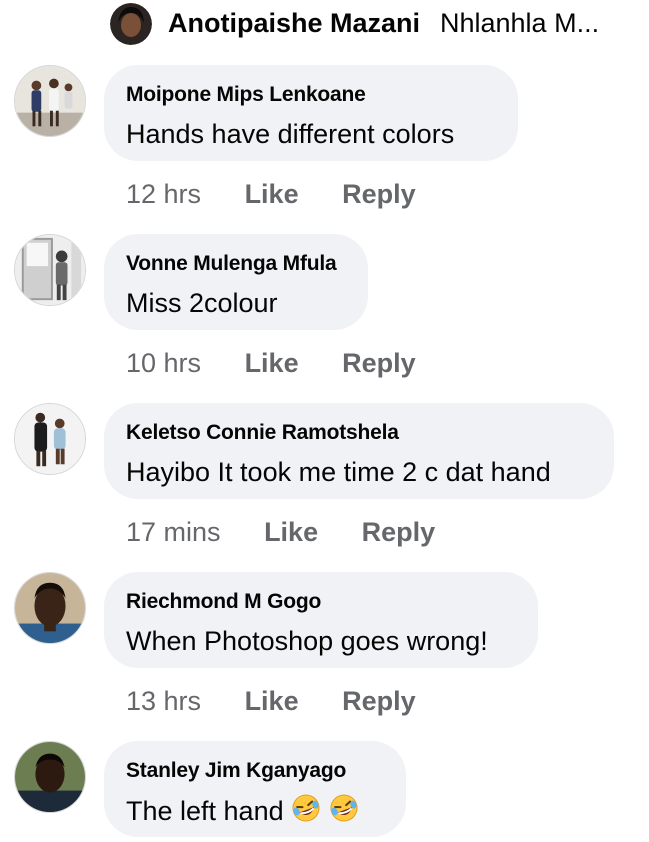 The height and width of the screenshot is (842, 649). I want to click on comment-actions: 13 hrs Like Reply, so click(271, 701).